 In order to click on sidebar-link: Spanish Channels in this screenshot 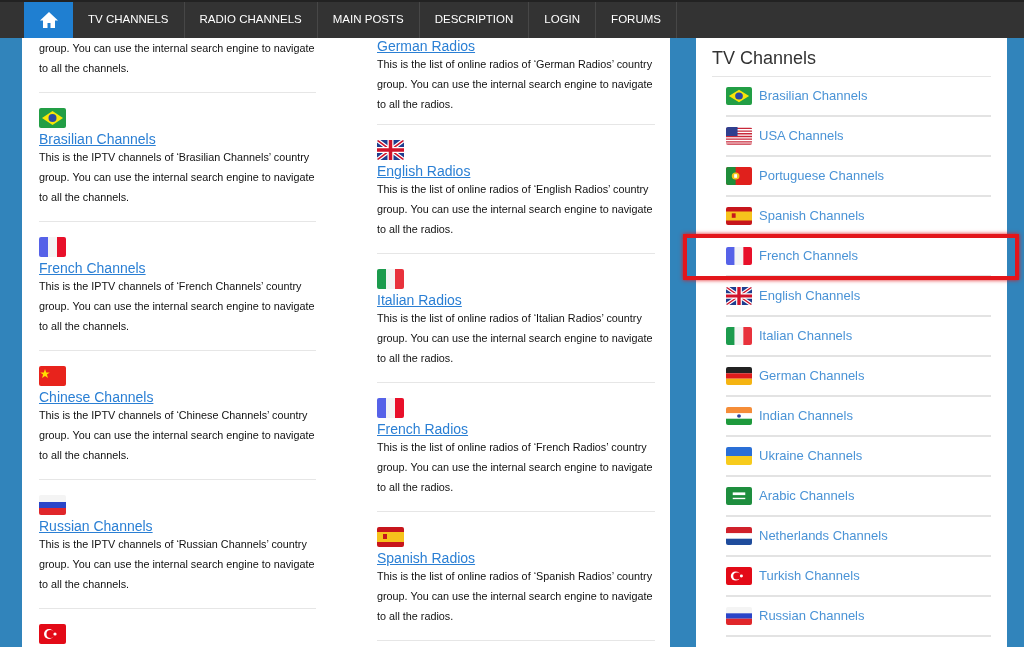, I will do `click(812, 216)`.